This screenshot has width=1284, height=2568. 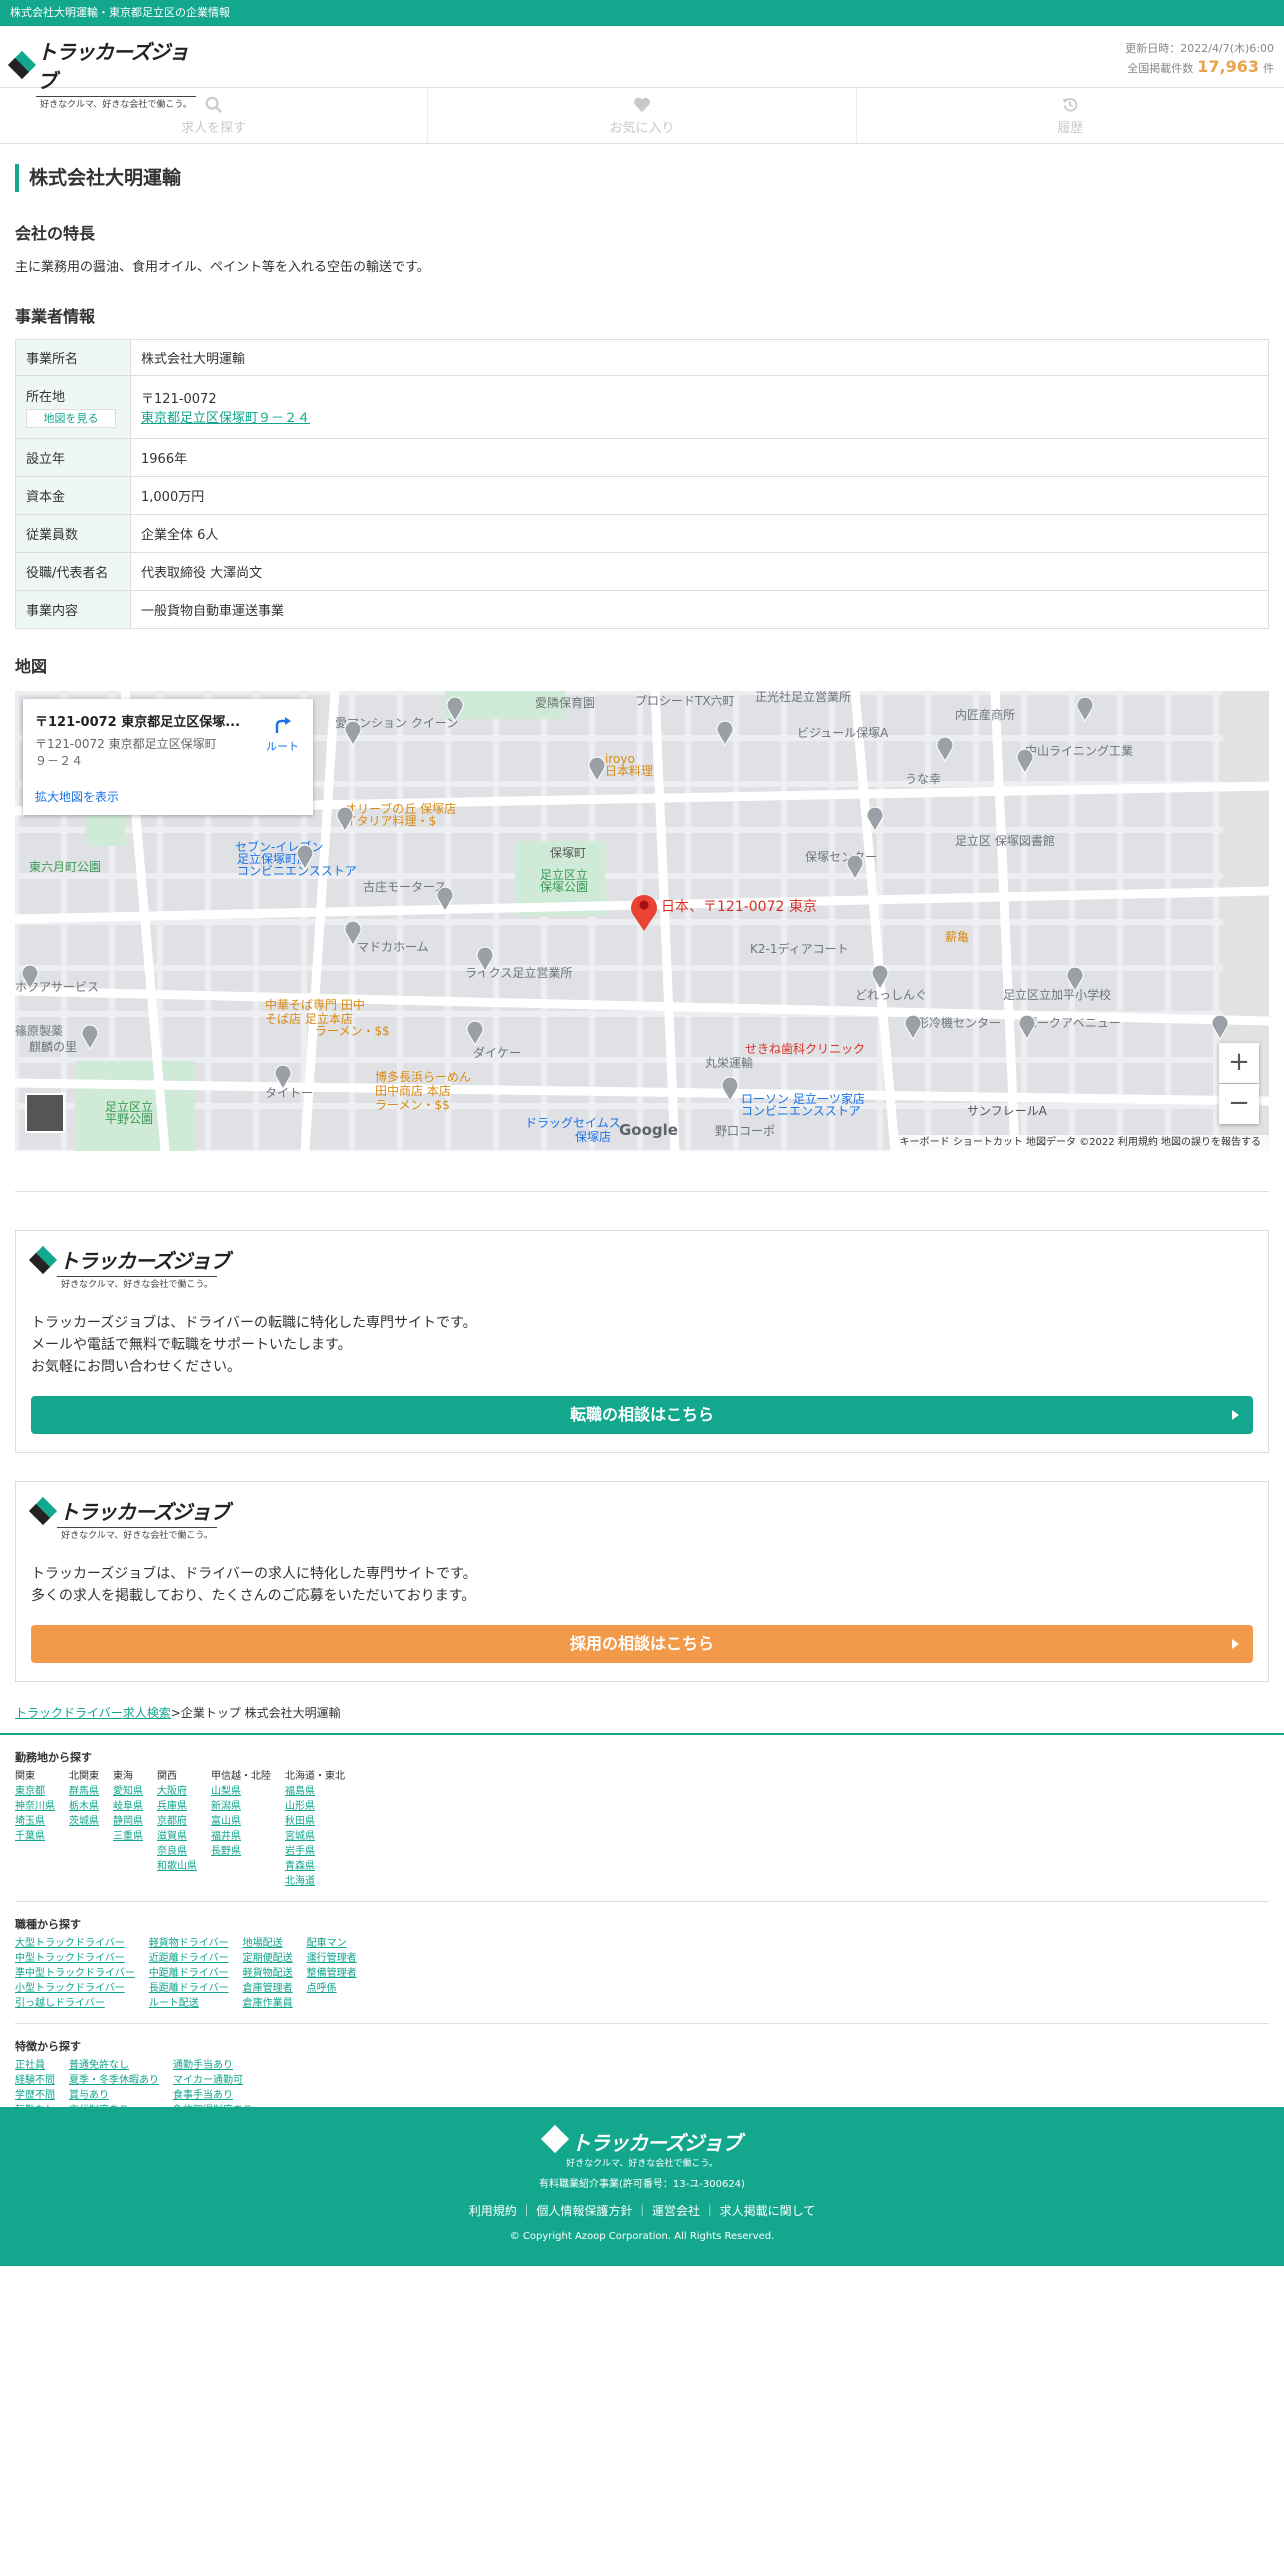 I want to click on map-location-pin-dot, so click(x=644, y=905).